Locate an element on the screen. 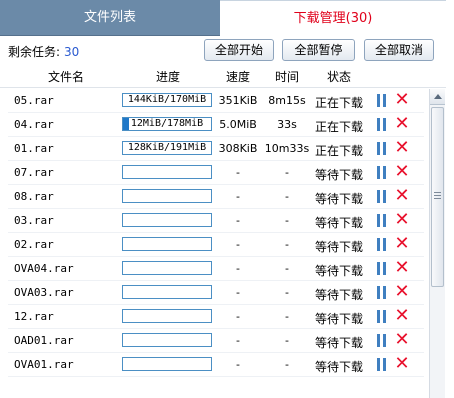 Image resolution: width=454 pixels, height=398 pixels. column-header-progress: 进度 is located at coordinates (168, 76).